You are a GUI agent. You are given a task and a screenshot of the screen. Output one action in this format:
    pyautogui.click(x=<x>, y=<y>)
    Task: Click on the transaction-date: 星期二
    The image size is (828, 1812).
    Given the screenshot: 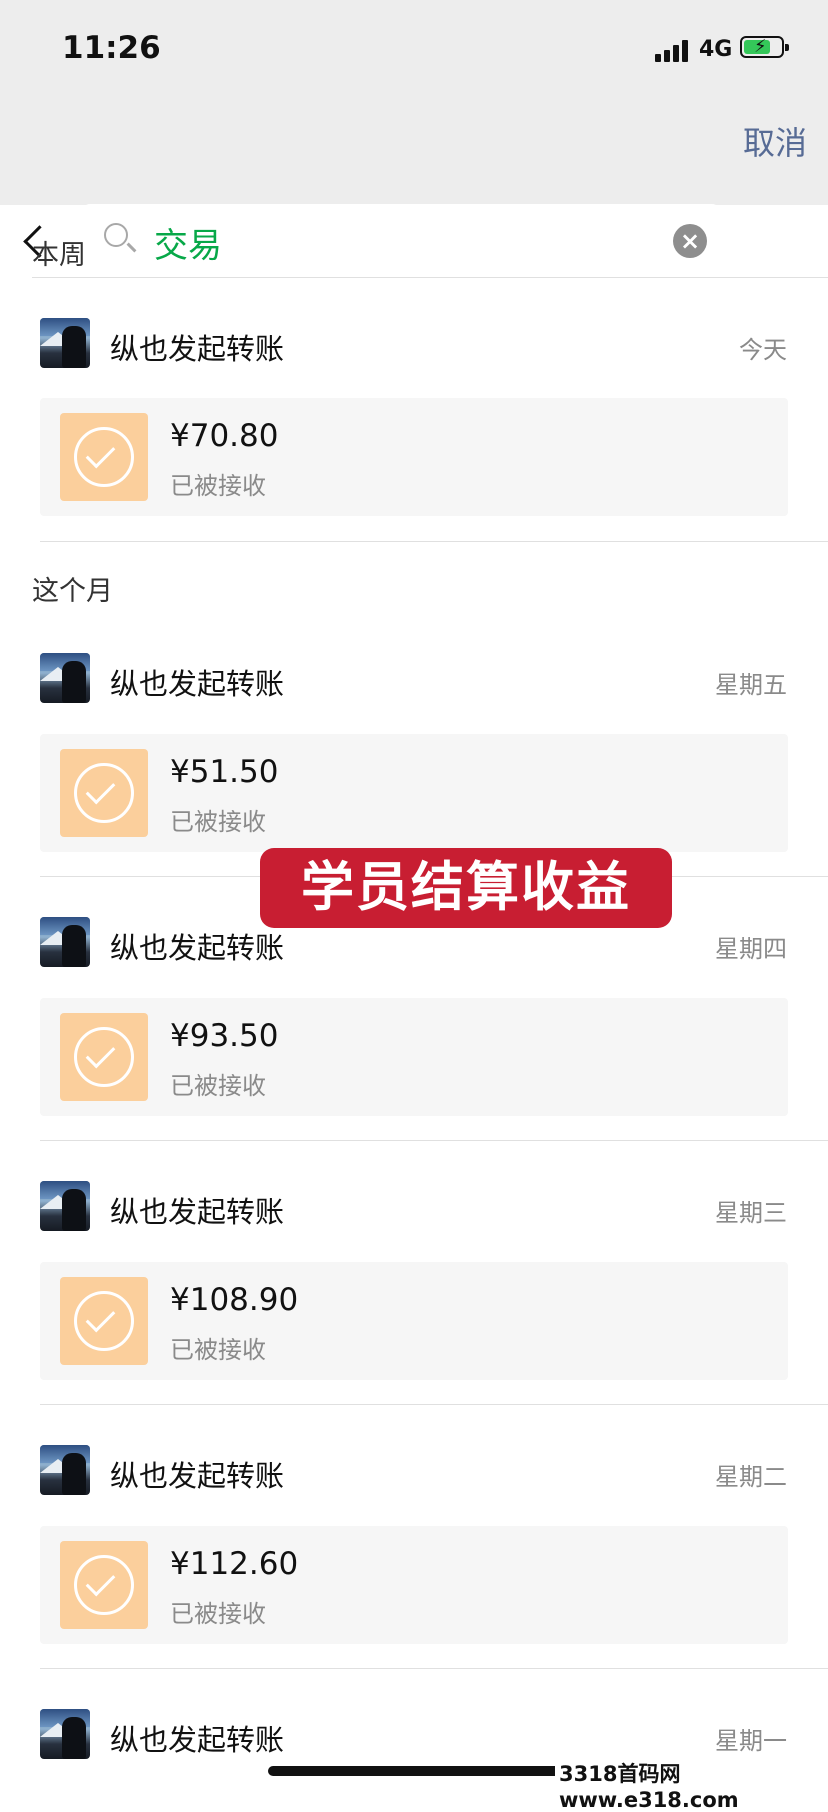 What is the action you would take?
    pyautogui.click(x=751, y=1477)
    